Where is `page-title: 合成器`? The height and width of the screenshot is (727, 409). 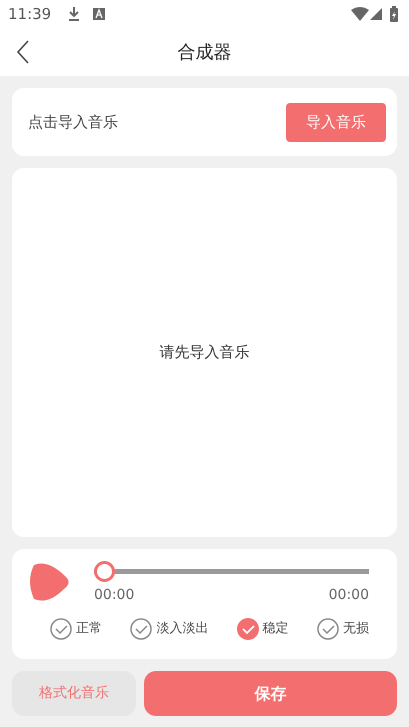 page-title: 合成器 is located at coordinates (205, 52).